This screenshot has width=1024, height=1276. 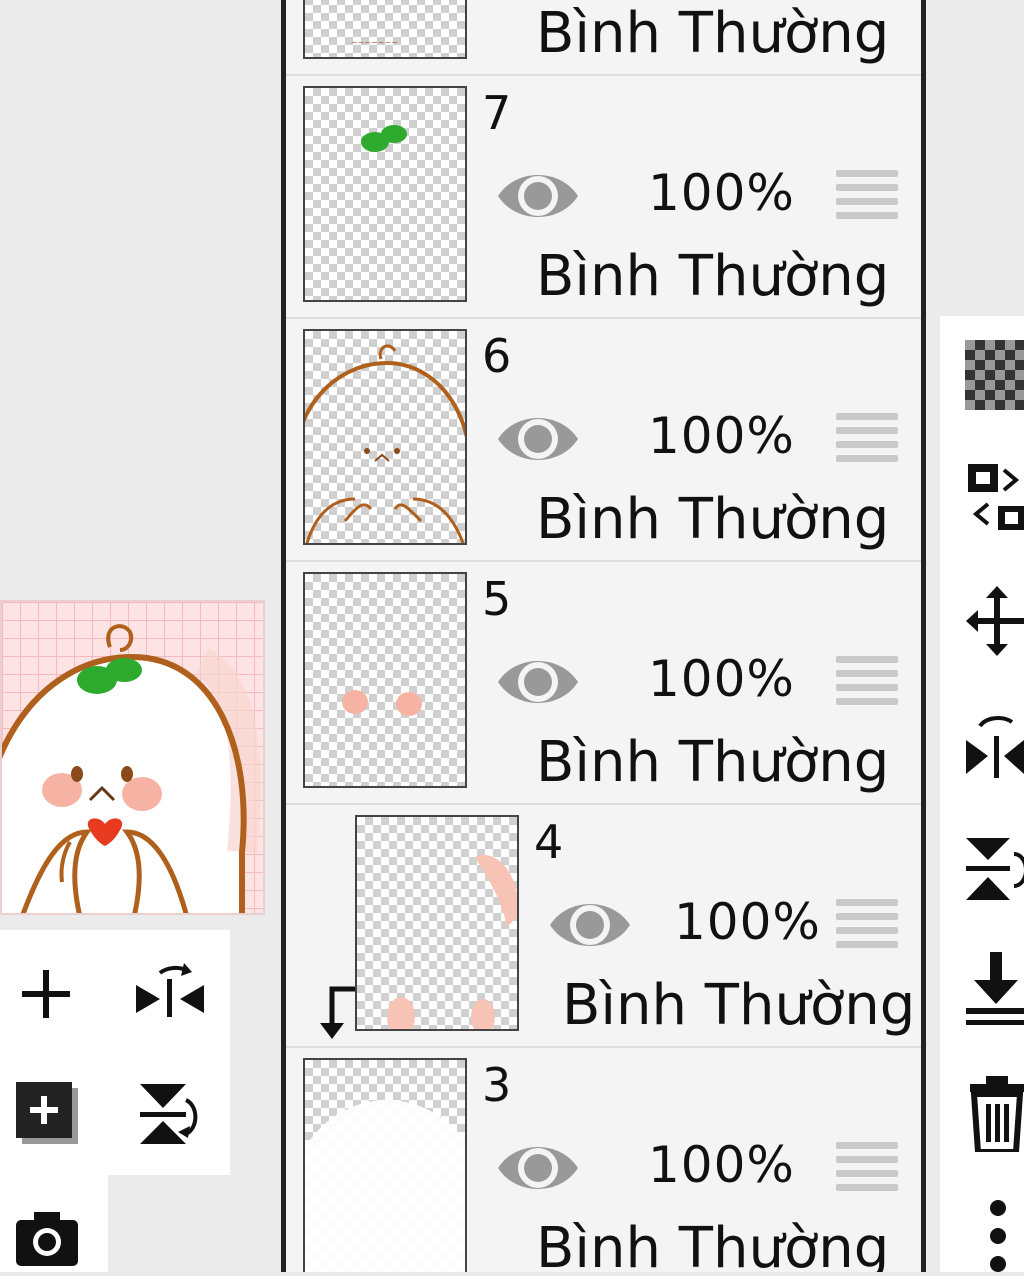 What do you see at coordinates (497, 599) in the screenshot?
I see `layer-number: 5` at bounding box center [497, 599].